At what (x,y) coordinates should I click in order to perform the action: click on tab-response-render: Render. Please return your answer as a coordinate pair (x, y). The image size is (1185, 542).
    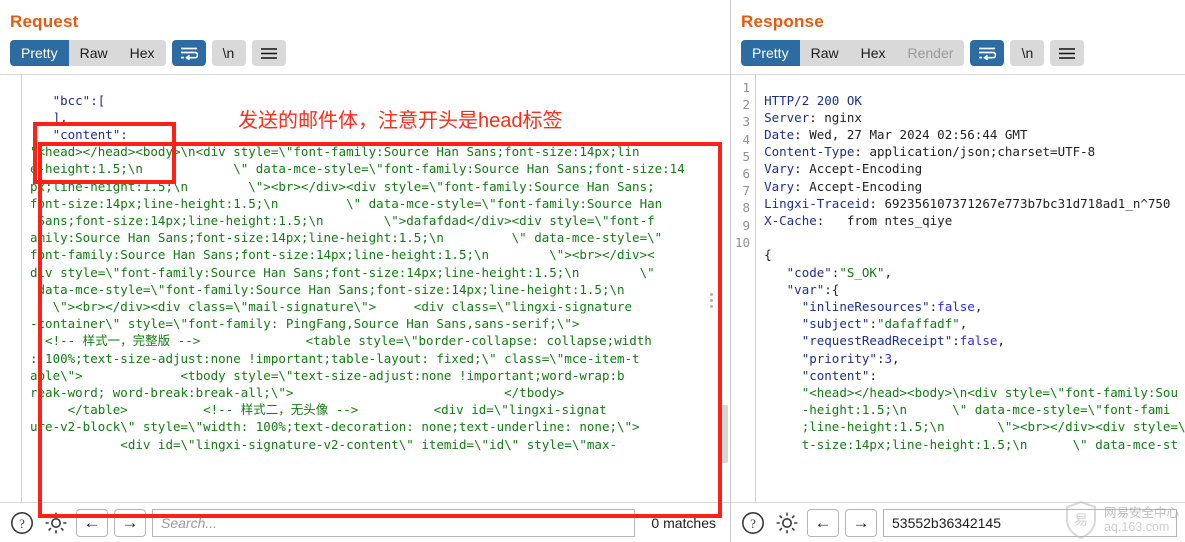
    Looking at the image, I should click on (930, 53).